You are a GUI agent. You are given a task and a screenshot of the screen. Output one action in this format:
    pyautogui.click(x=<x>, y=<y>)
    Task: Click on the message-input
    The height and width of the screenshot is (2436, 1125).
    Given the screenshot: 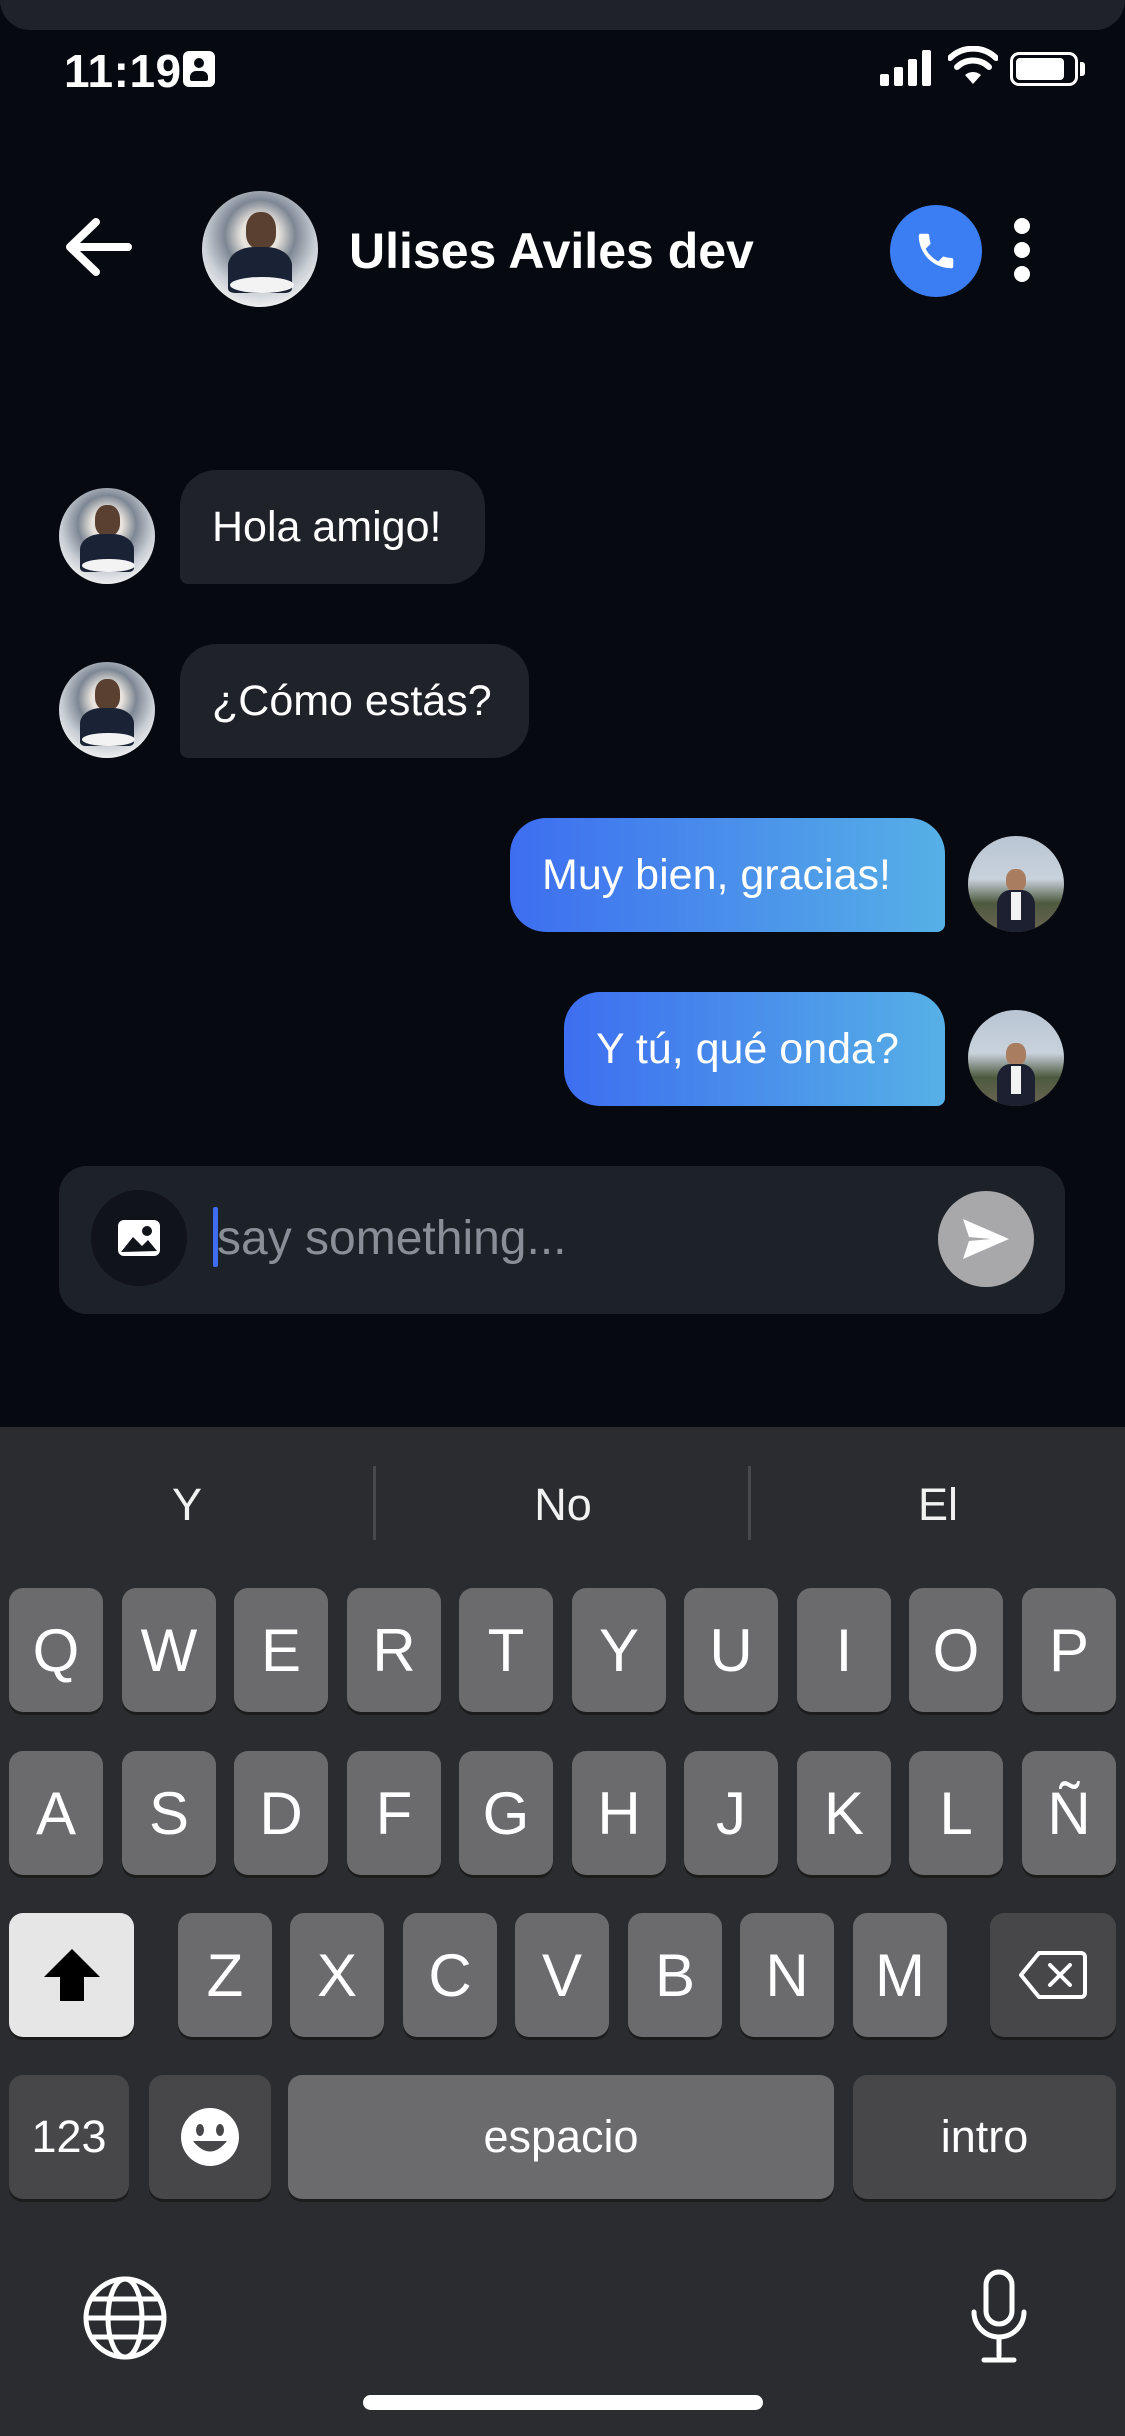 What is the action you would take?
    pyautogui.click(x=567, y=1238)
    